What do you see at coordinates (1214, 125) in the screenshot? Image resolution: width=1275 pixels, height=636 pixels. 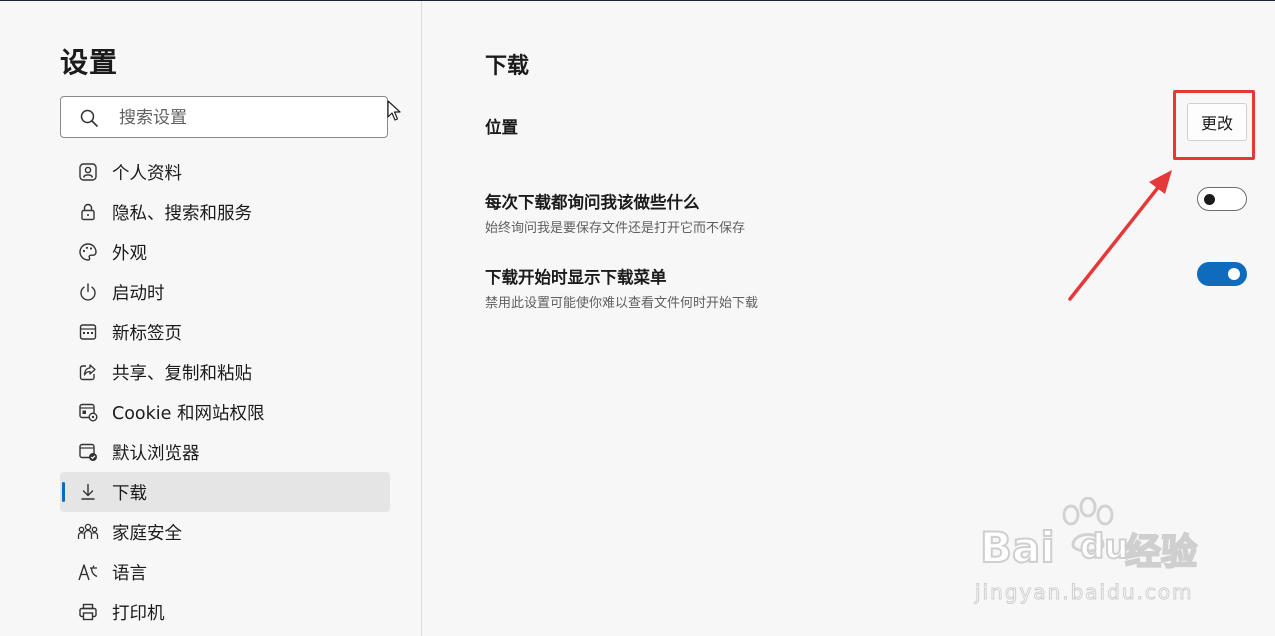 I see `annotation-highlight-box` at bounding box center [1214, 125].